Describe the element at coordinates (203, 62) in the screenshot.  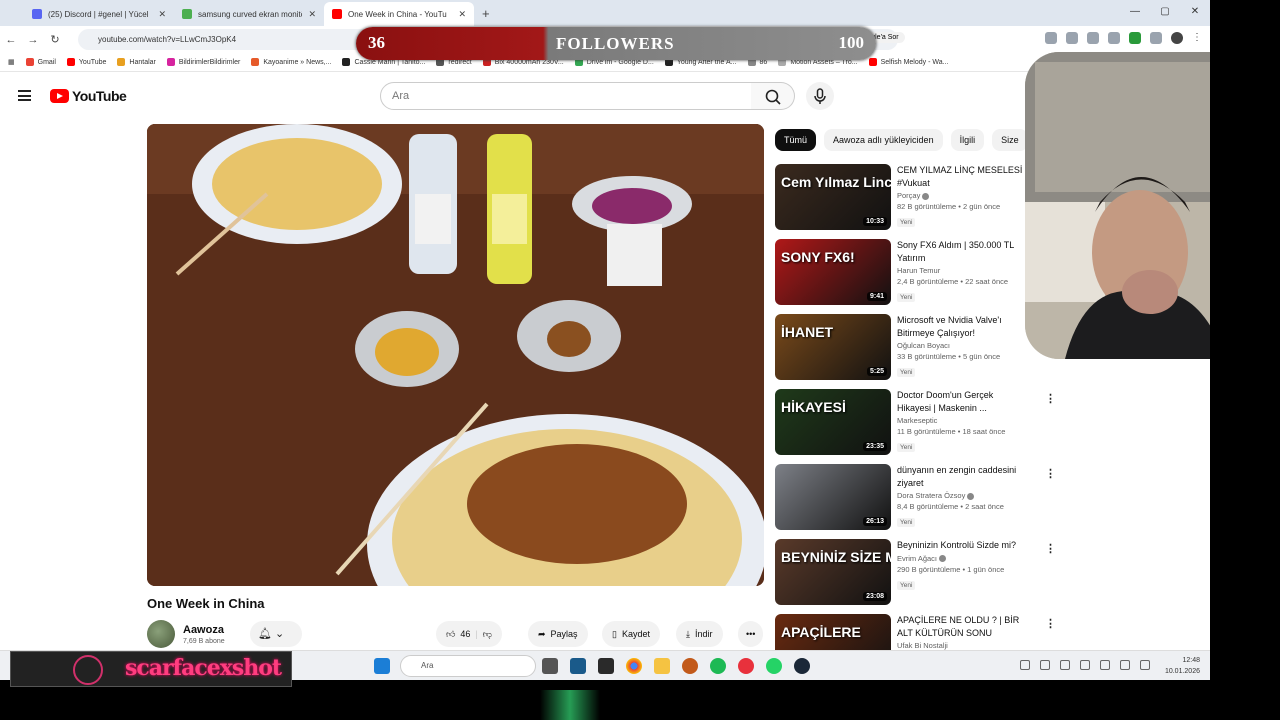
I see `bookmark-item: BildirimlerBildirimler` at that location.